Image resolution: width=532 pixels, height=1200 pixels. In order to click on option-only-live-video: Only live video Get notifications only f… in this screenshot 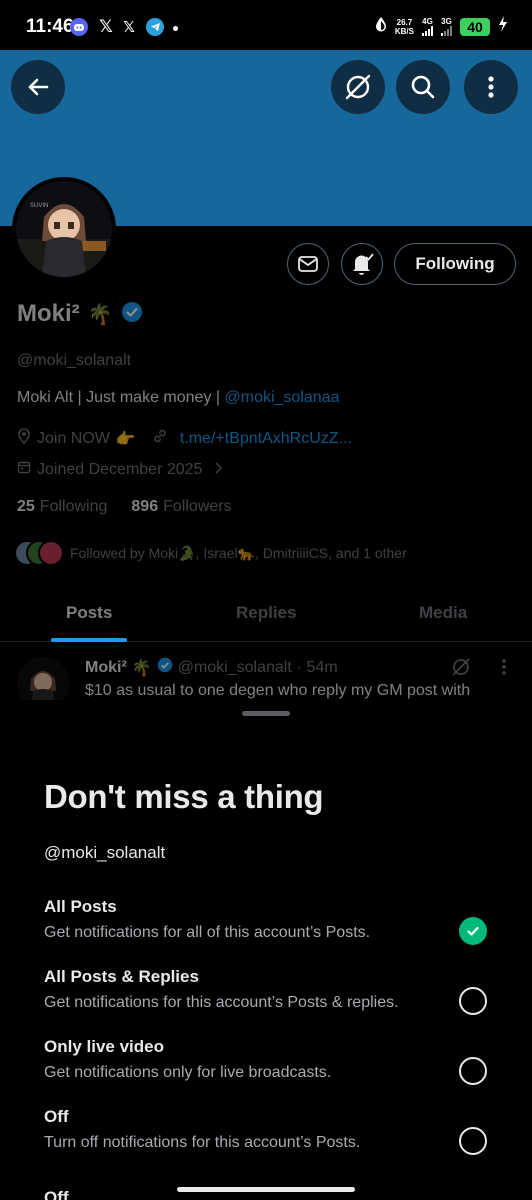, I will do `click(266, 1068)`.